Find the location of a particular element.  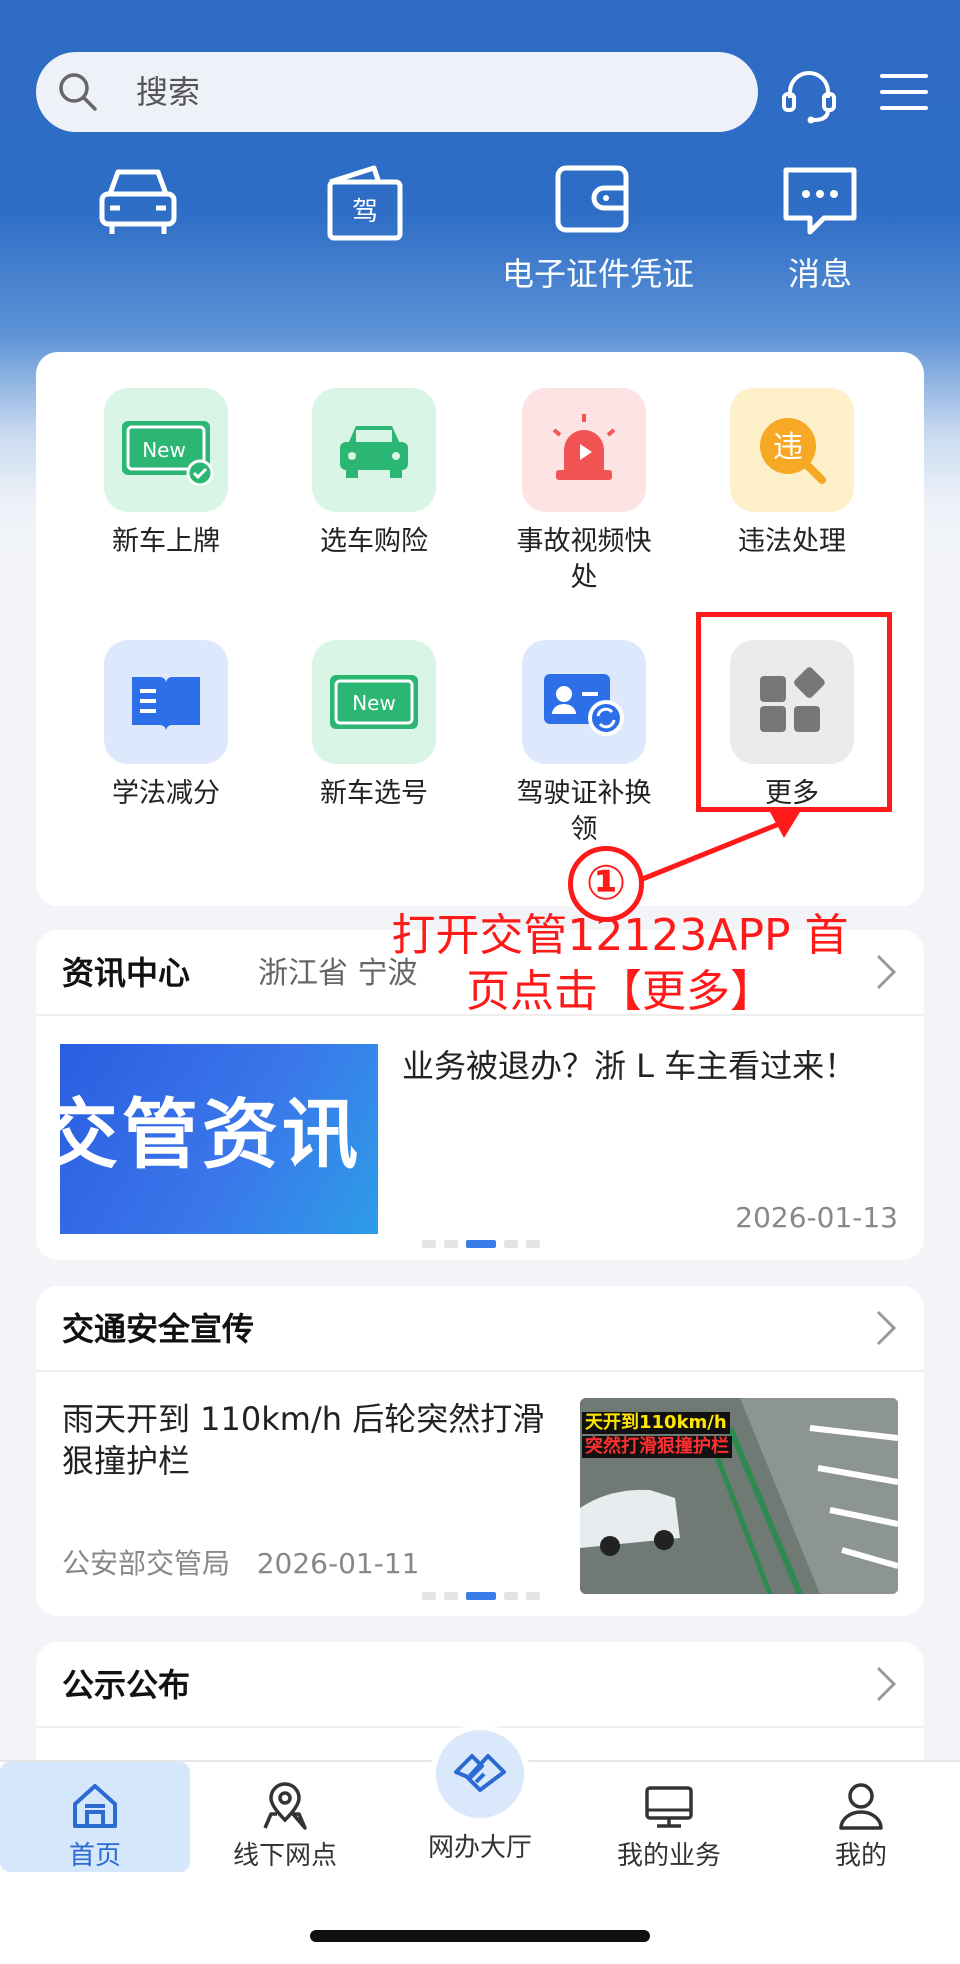

tab-offline-outlets: 线下网点 is located at coordinates (285, 1817).